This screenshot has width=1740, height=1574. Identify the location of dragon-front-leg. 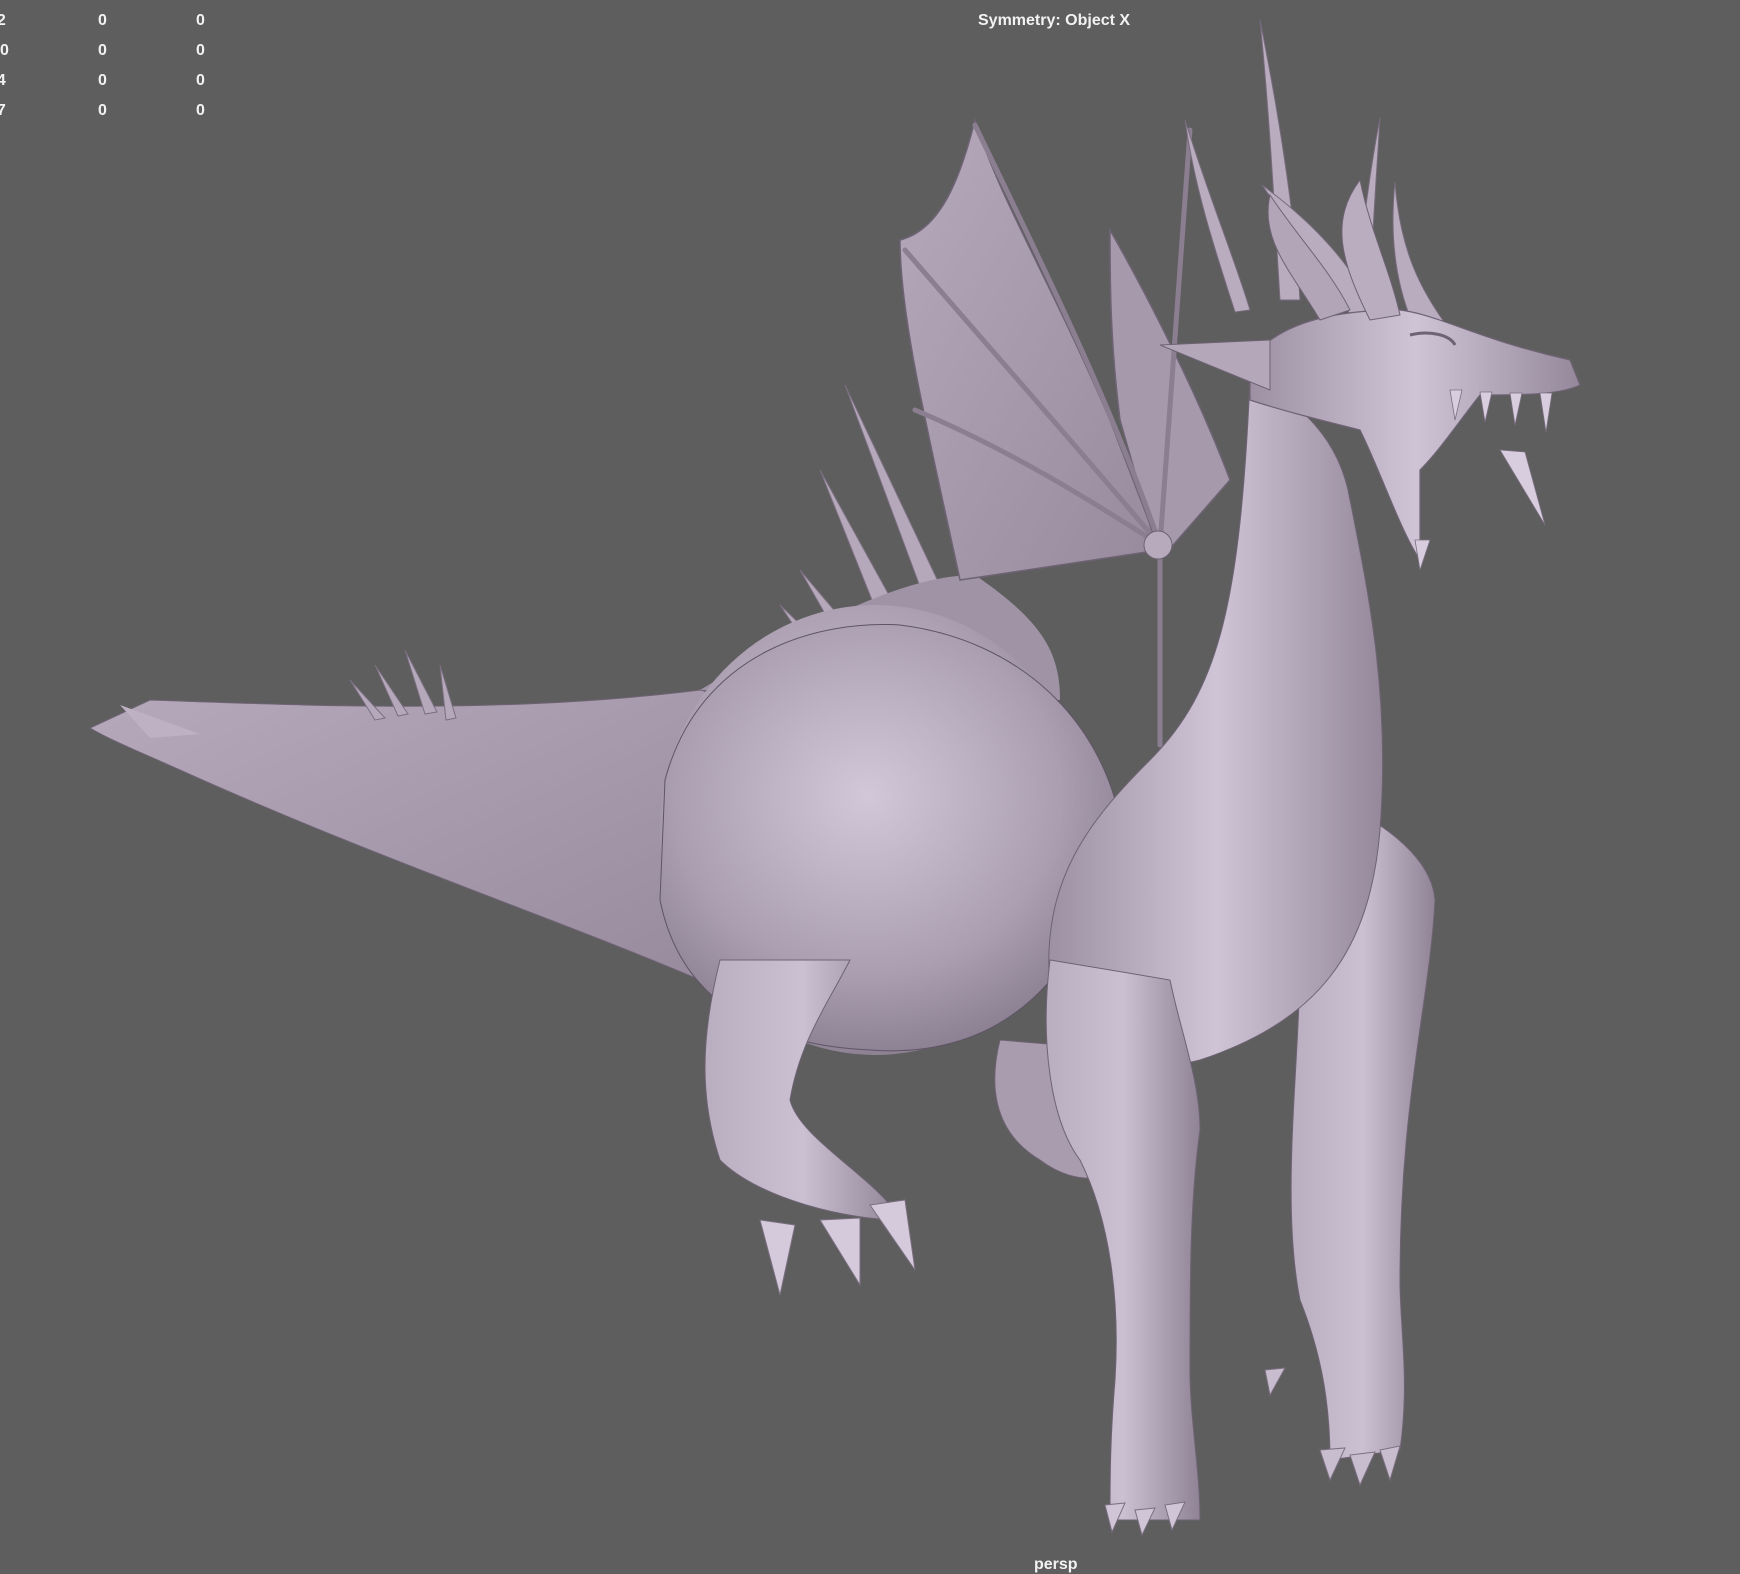
(1123, 1240).